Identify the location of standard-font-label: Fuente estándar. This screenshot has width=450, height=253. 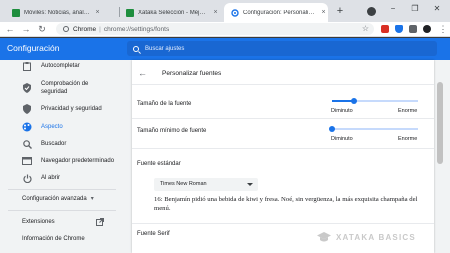
(159, 164).